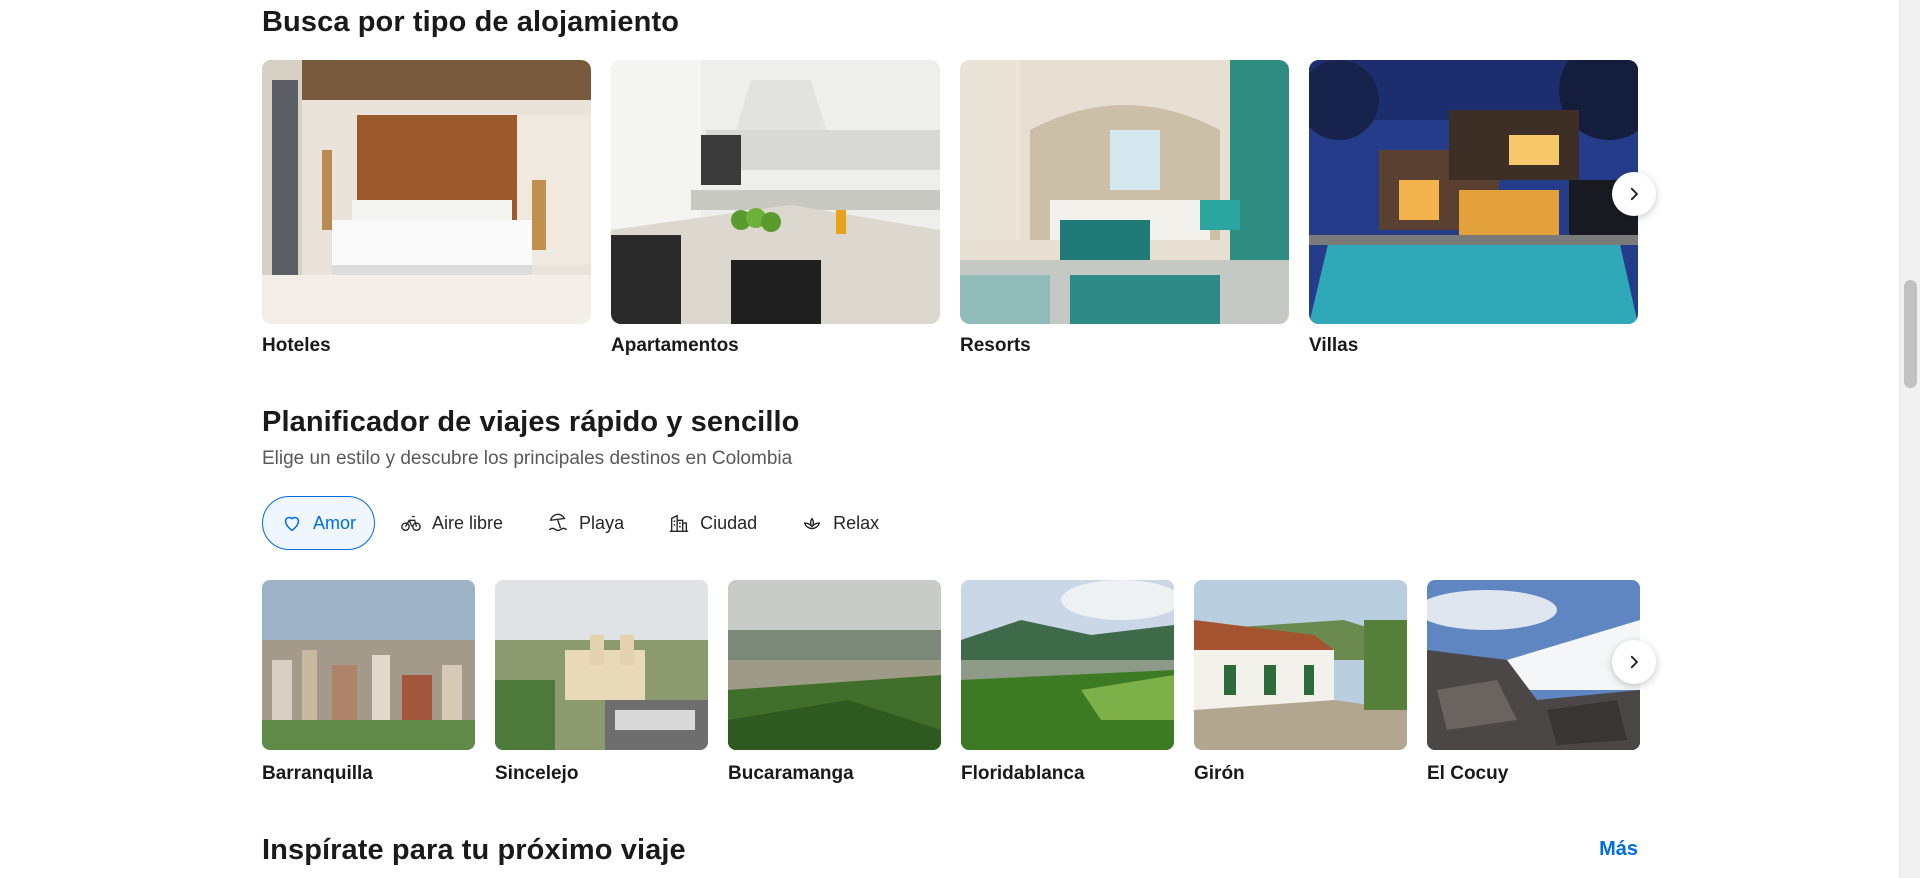 The width and height of the screenshot is (1920, 878). What do you see at coordinates (292, 524) in the screenshot?
I see `heart-icon` at bounding box center [292, 524].